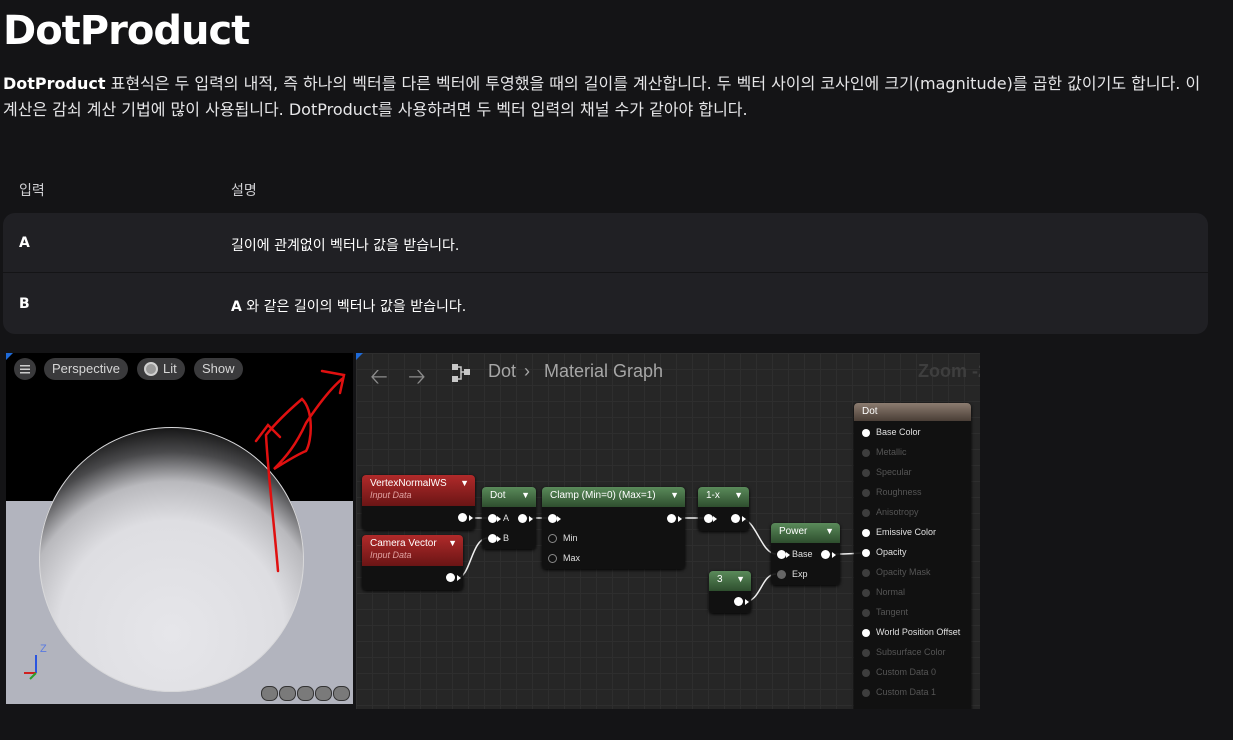 The height and width of the screenshot is (740, 1233). What do you see at coordinates (909, 434) in the screenshot?
I see `output-node-pin-row: Base Color` at bounding box center [909, 434].